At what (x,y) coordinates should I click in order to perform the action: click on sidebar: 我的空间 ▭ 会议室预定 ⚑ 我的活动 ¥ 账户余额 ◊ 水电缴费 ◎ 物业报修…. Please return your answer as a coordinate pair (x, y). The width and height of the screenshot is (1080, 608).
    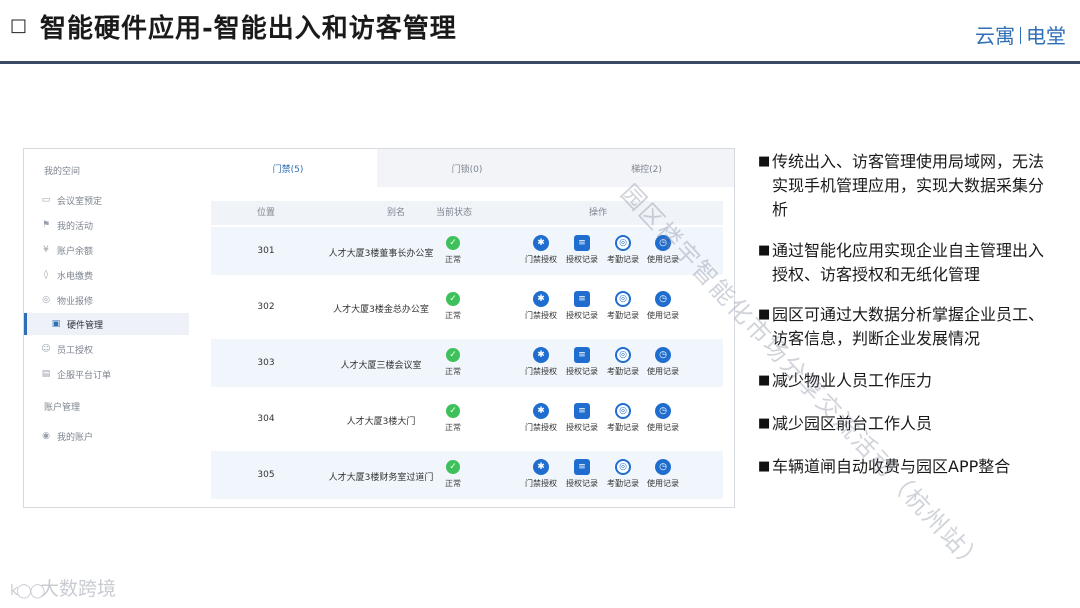
    Looking at the image, I should click on (106, 328).